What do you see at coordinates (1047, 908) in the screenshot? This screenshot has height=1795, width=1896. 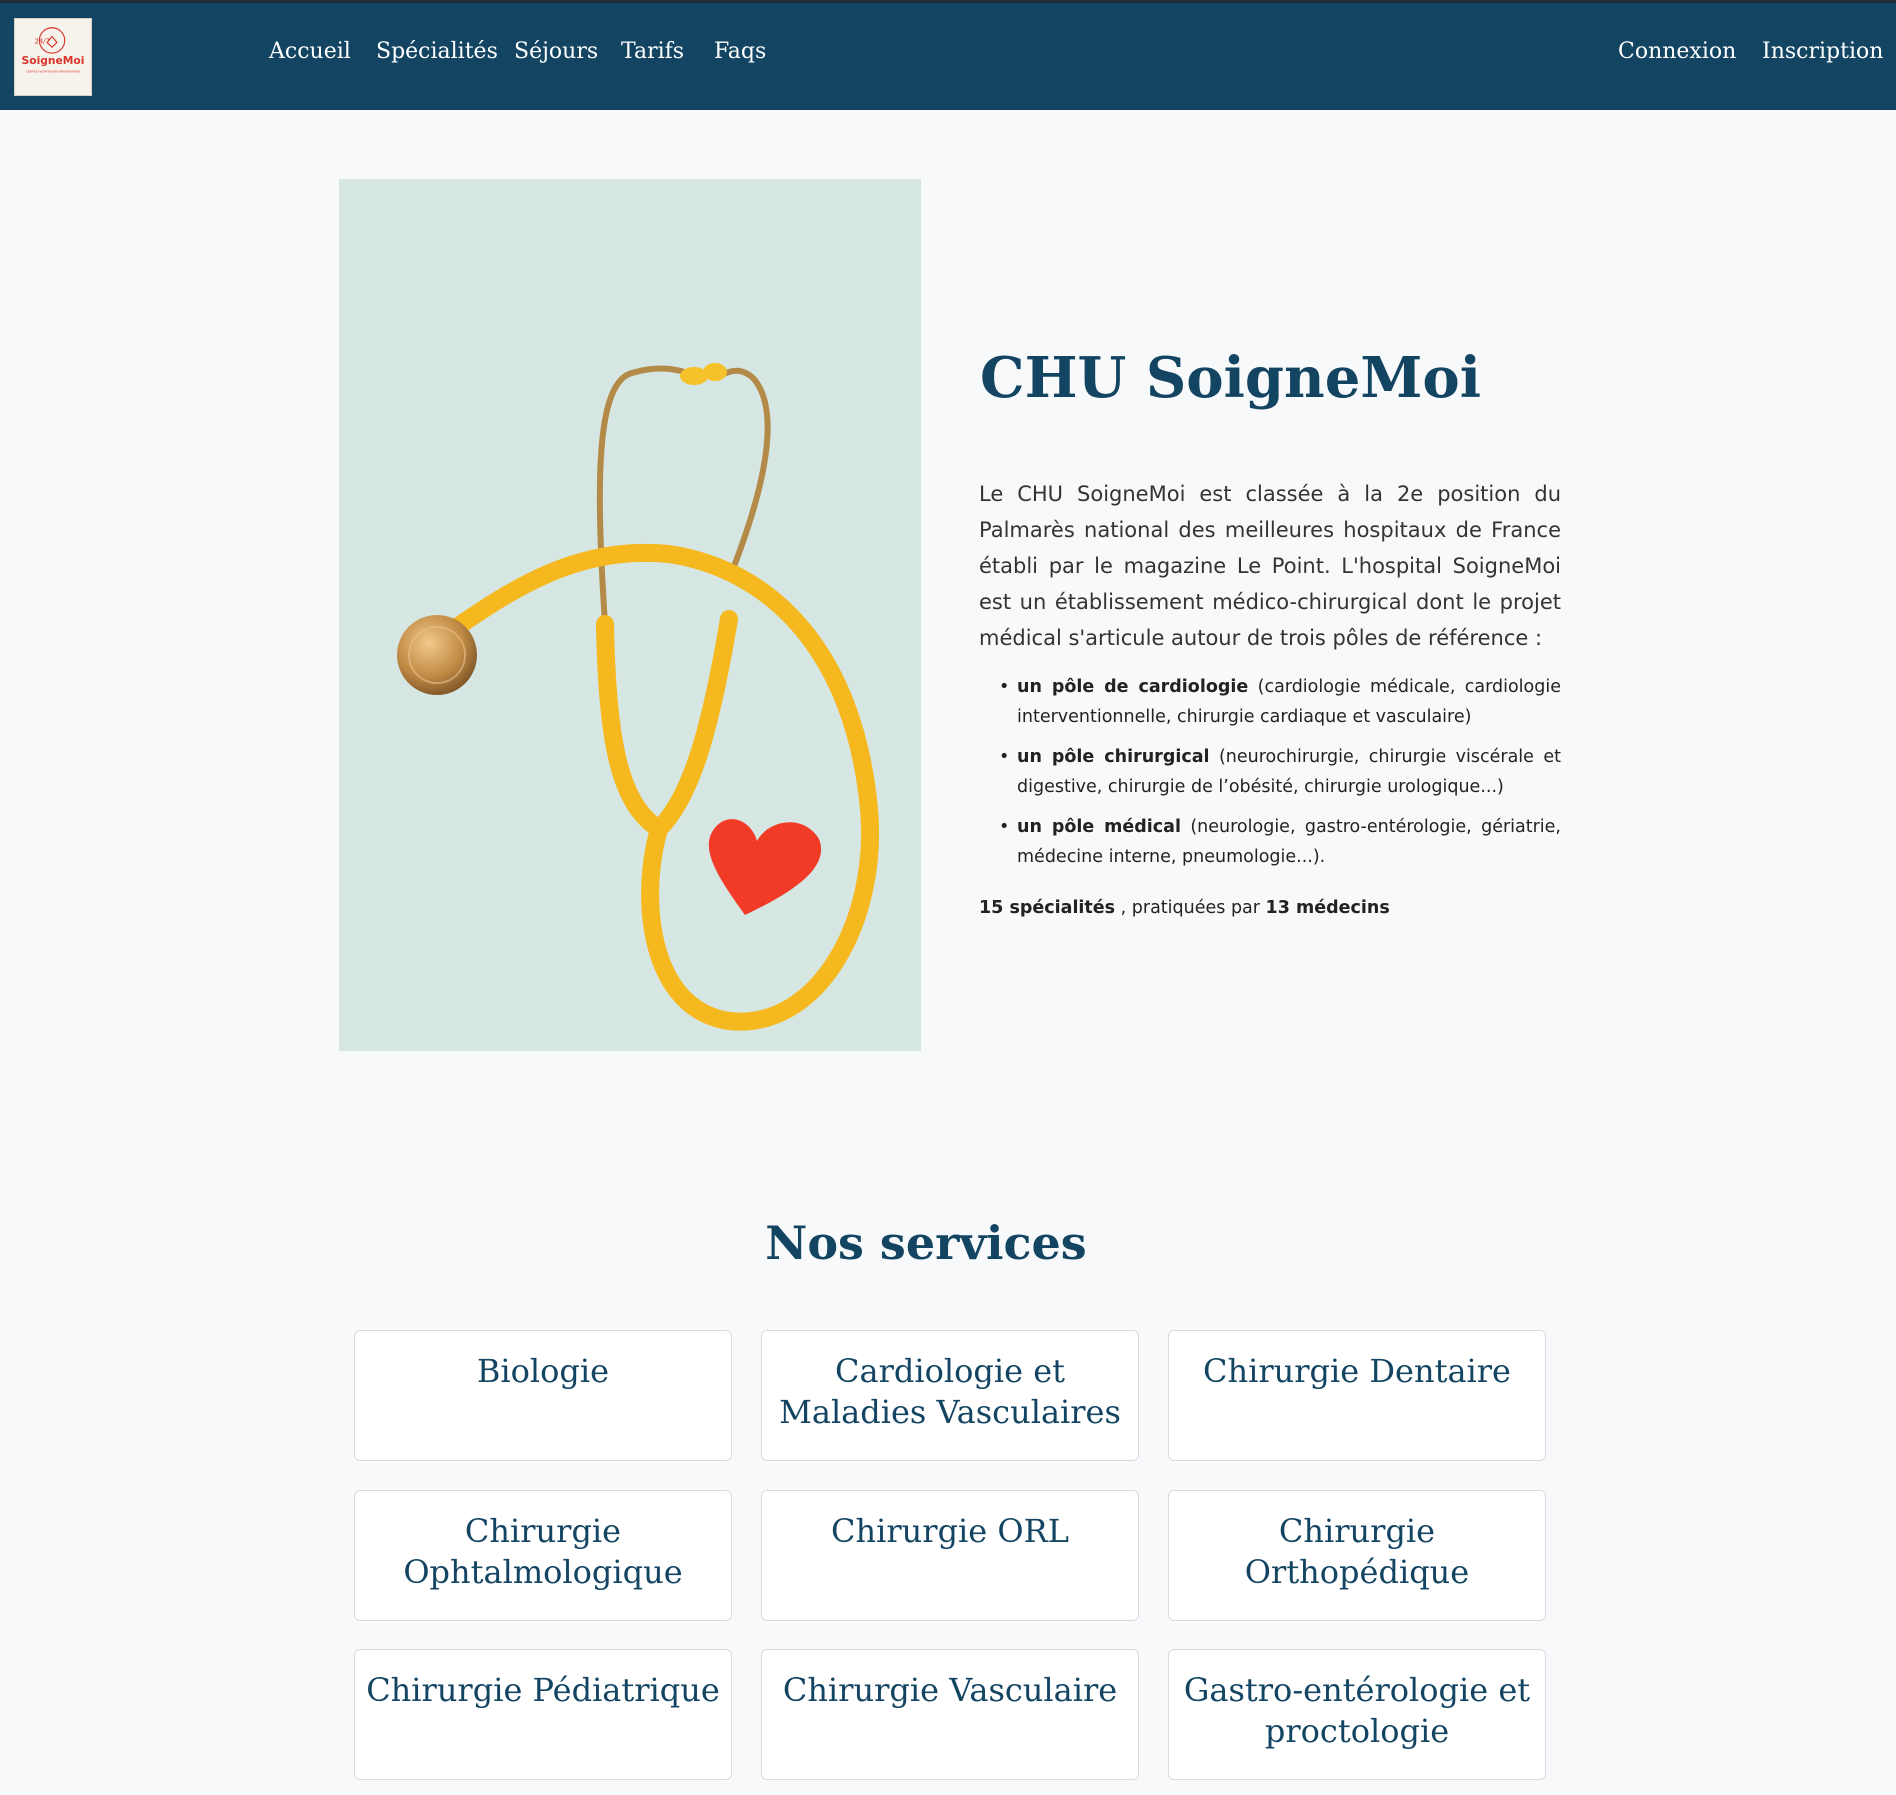 I see `specialties-count: 15 spécialités` at bounding box center [1047, 908].